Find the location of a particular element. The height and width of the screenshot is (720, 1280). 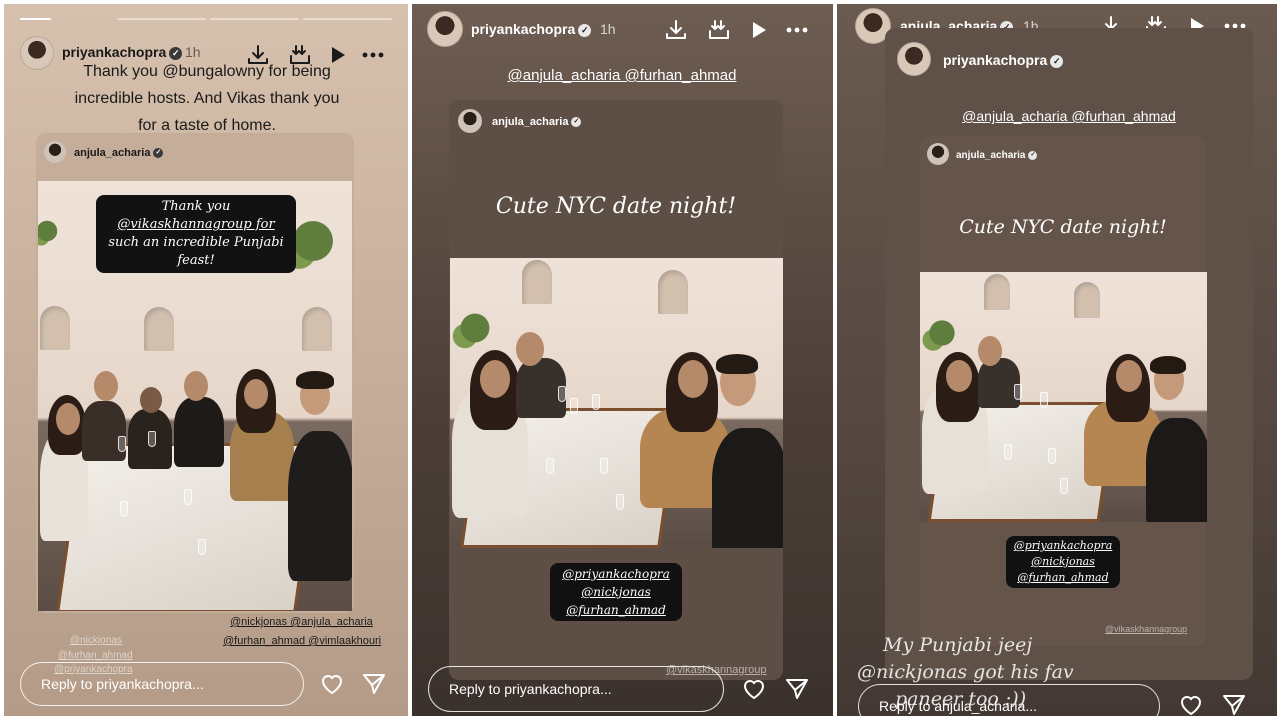

story-username: priyankachopra ✓ is located at coordinates (531, 29).